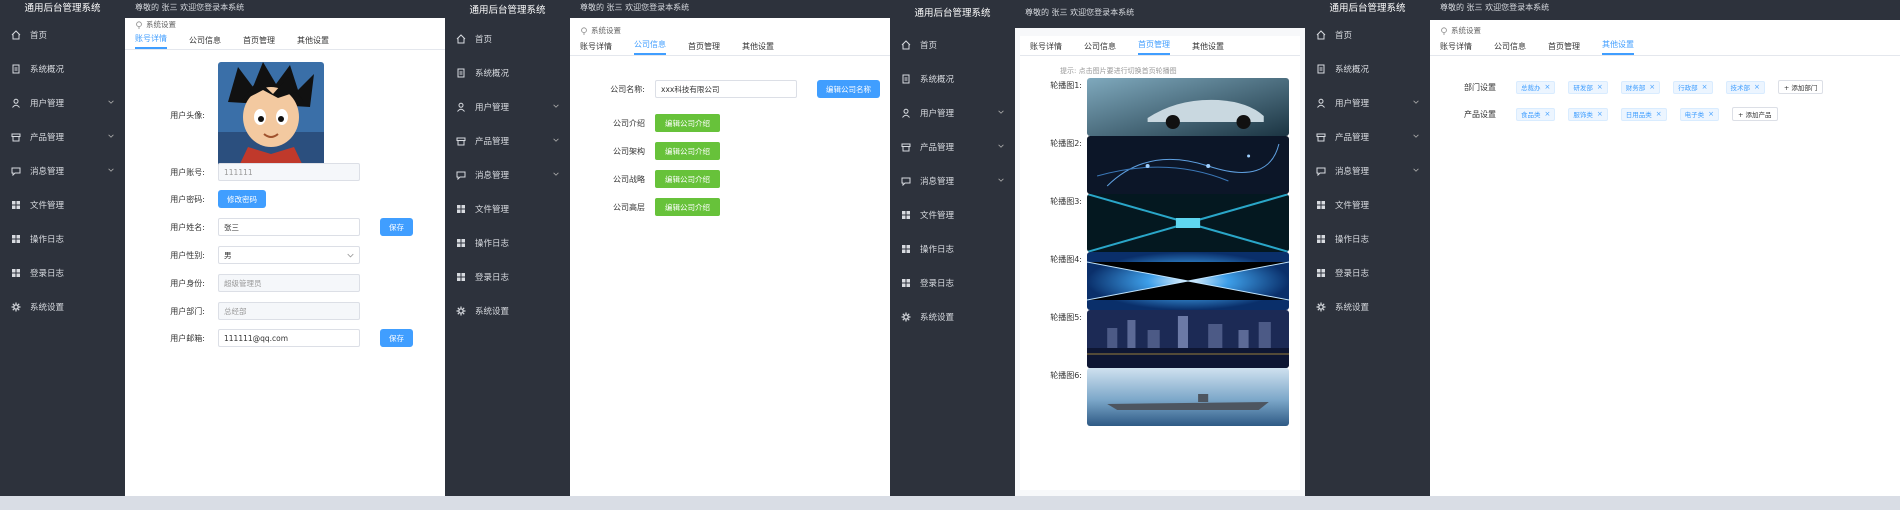 This screenshot has width=1900, height=510. I want to click on tag: 服饰类 ×, so click(1588, 114).